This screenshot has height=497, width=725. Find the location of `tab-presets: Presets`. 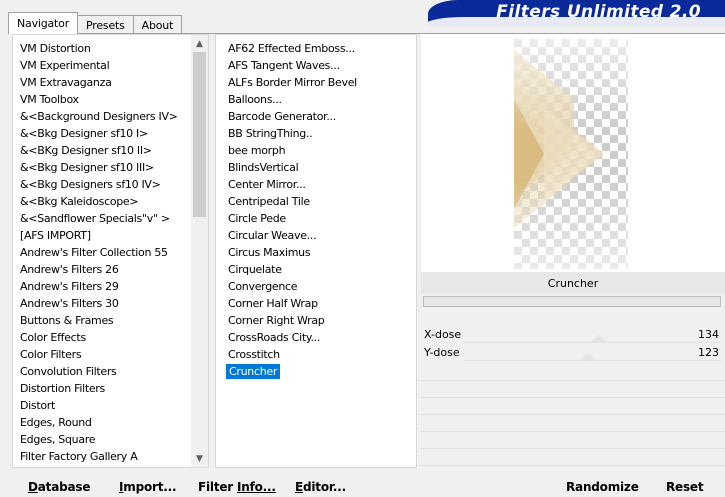

tab-presets: Presets is located at coordinates (105, 24).